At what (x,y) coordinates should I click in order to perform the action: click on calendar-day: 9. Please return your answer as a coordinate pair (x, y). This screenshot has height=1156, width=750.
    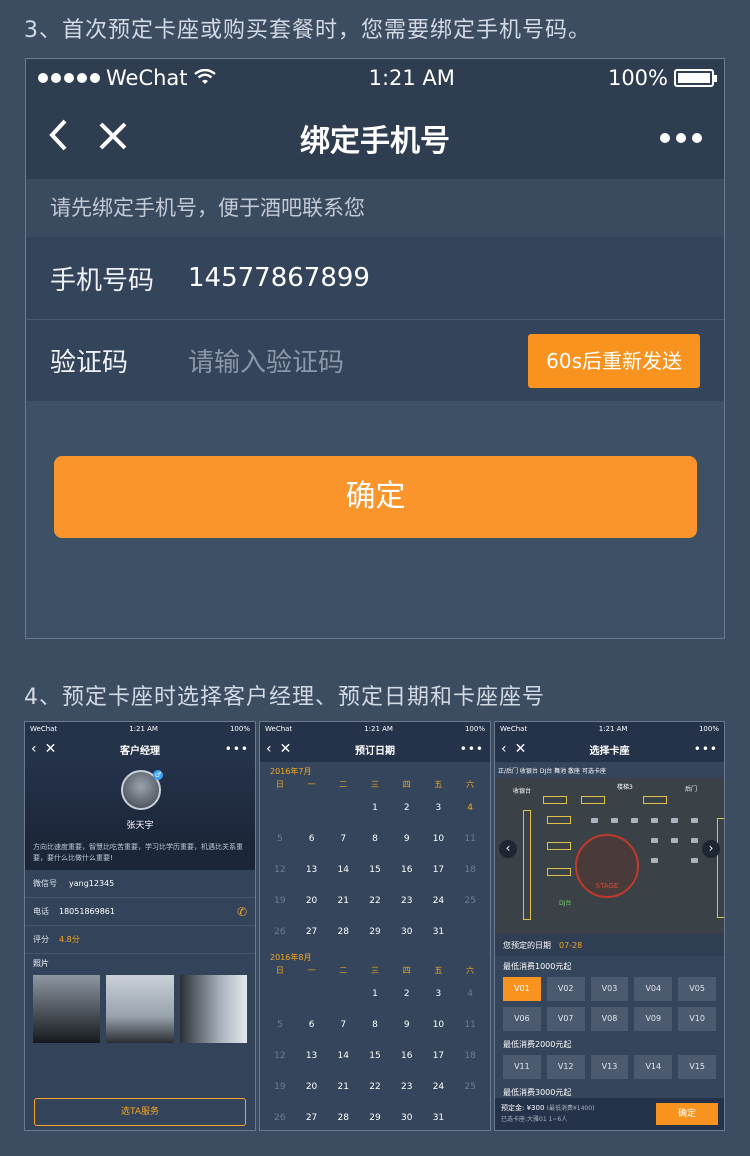
    Looking at the image, I should click on (407, 839).